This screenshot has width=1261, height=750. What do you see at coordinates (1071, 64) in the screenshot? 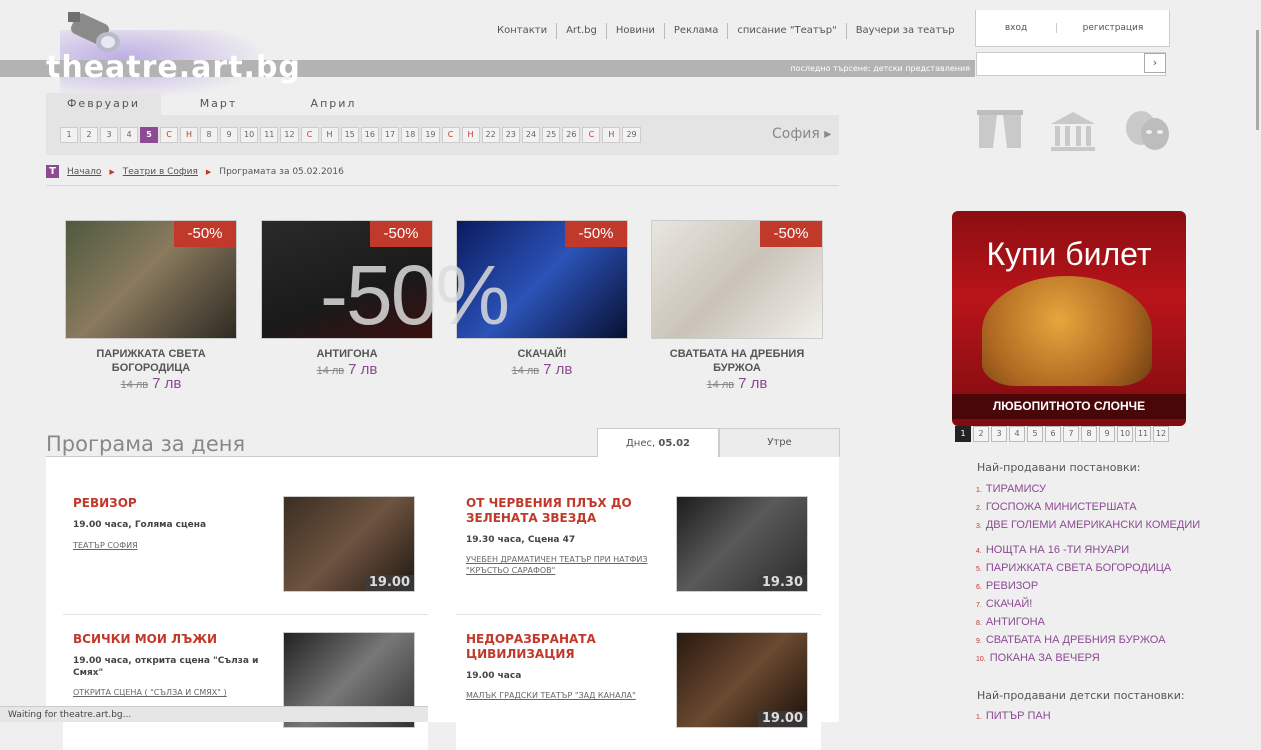
I see `search-input` at bounding box center [1071, 64].